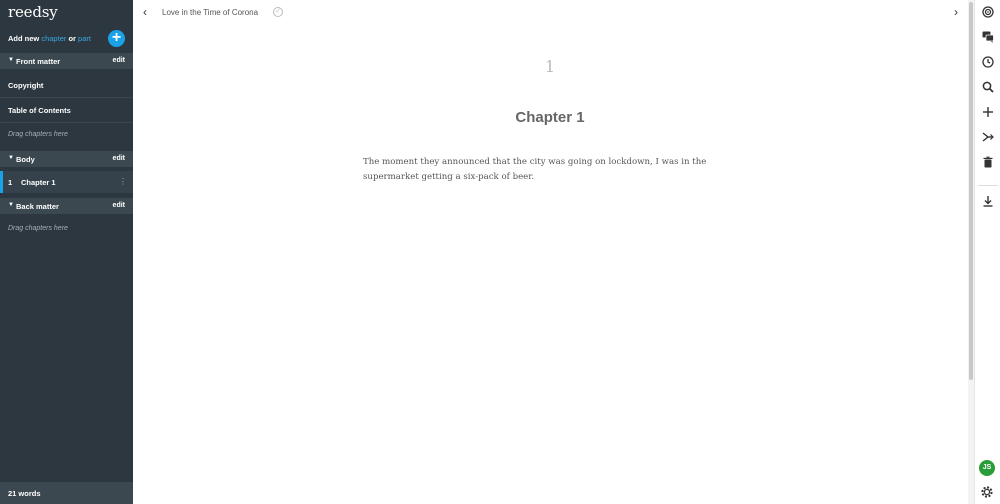  I want to click on add-new-text: Add new chapter or part, so click(49, 38).